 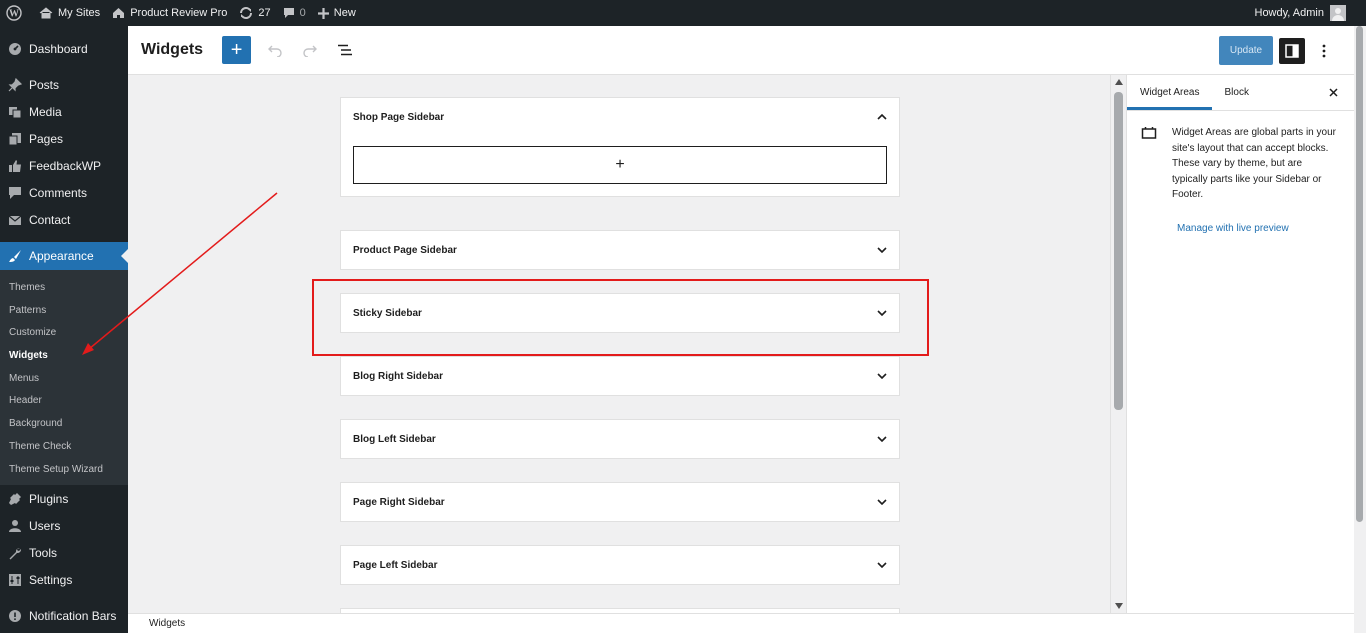 I want to click on update-button: Update, so click(x=1246, y=50).